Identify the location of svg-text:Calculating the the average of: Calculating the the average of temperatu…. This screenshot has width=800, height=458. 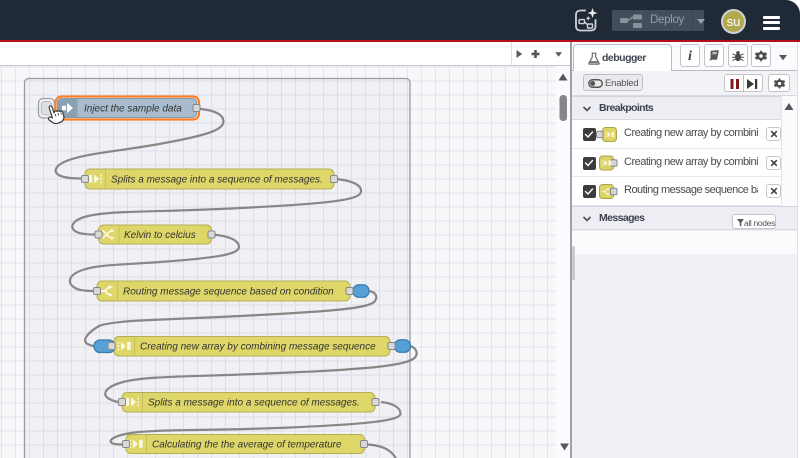
(247, 445).